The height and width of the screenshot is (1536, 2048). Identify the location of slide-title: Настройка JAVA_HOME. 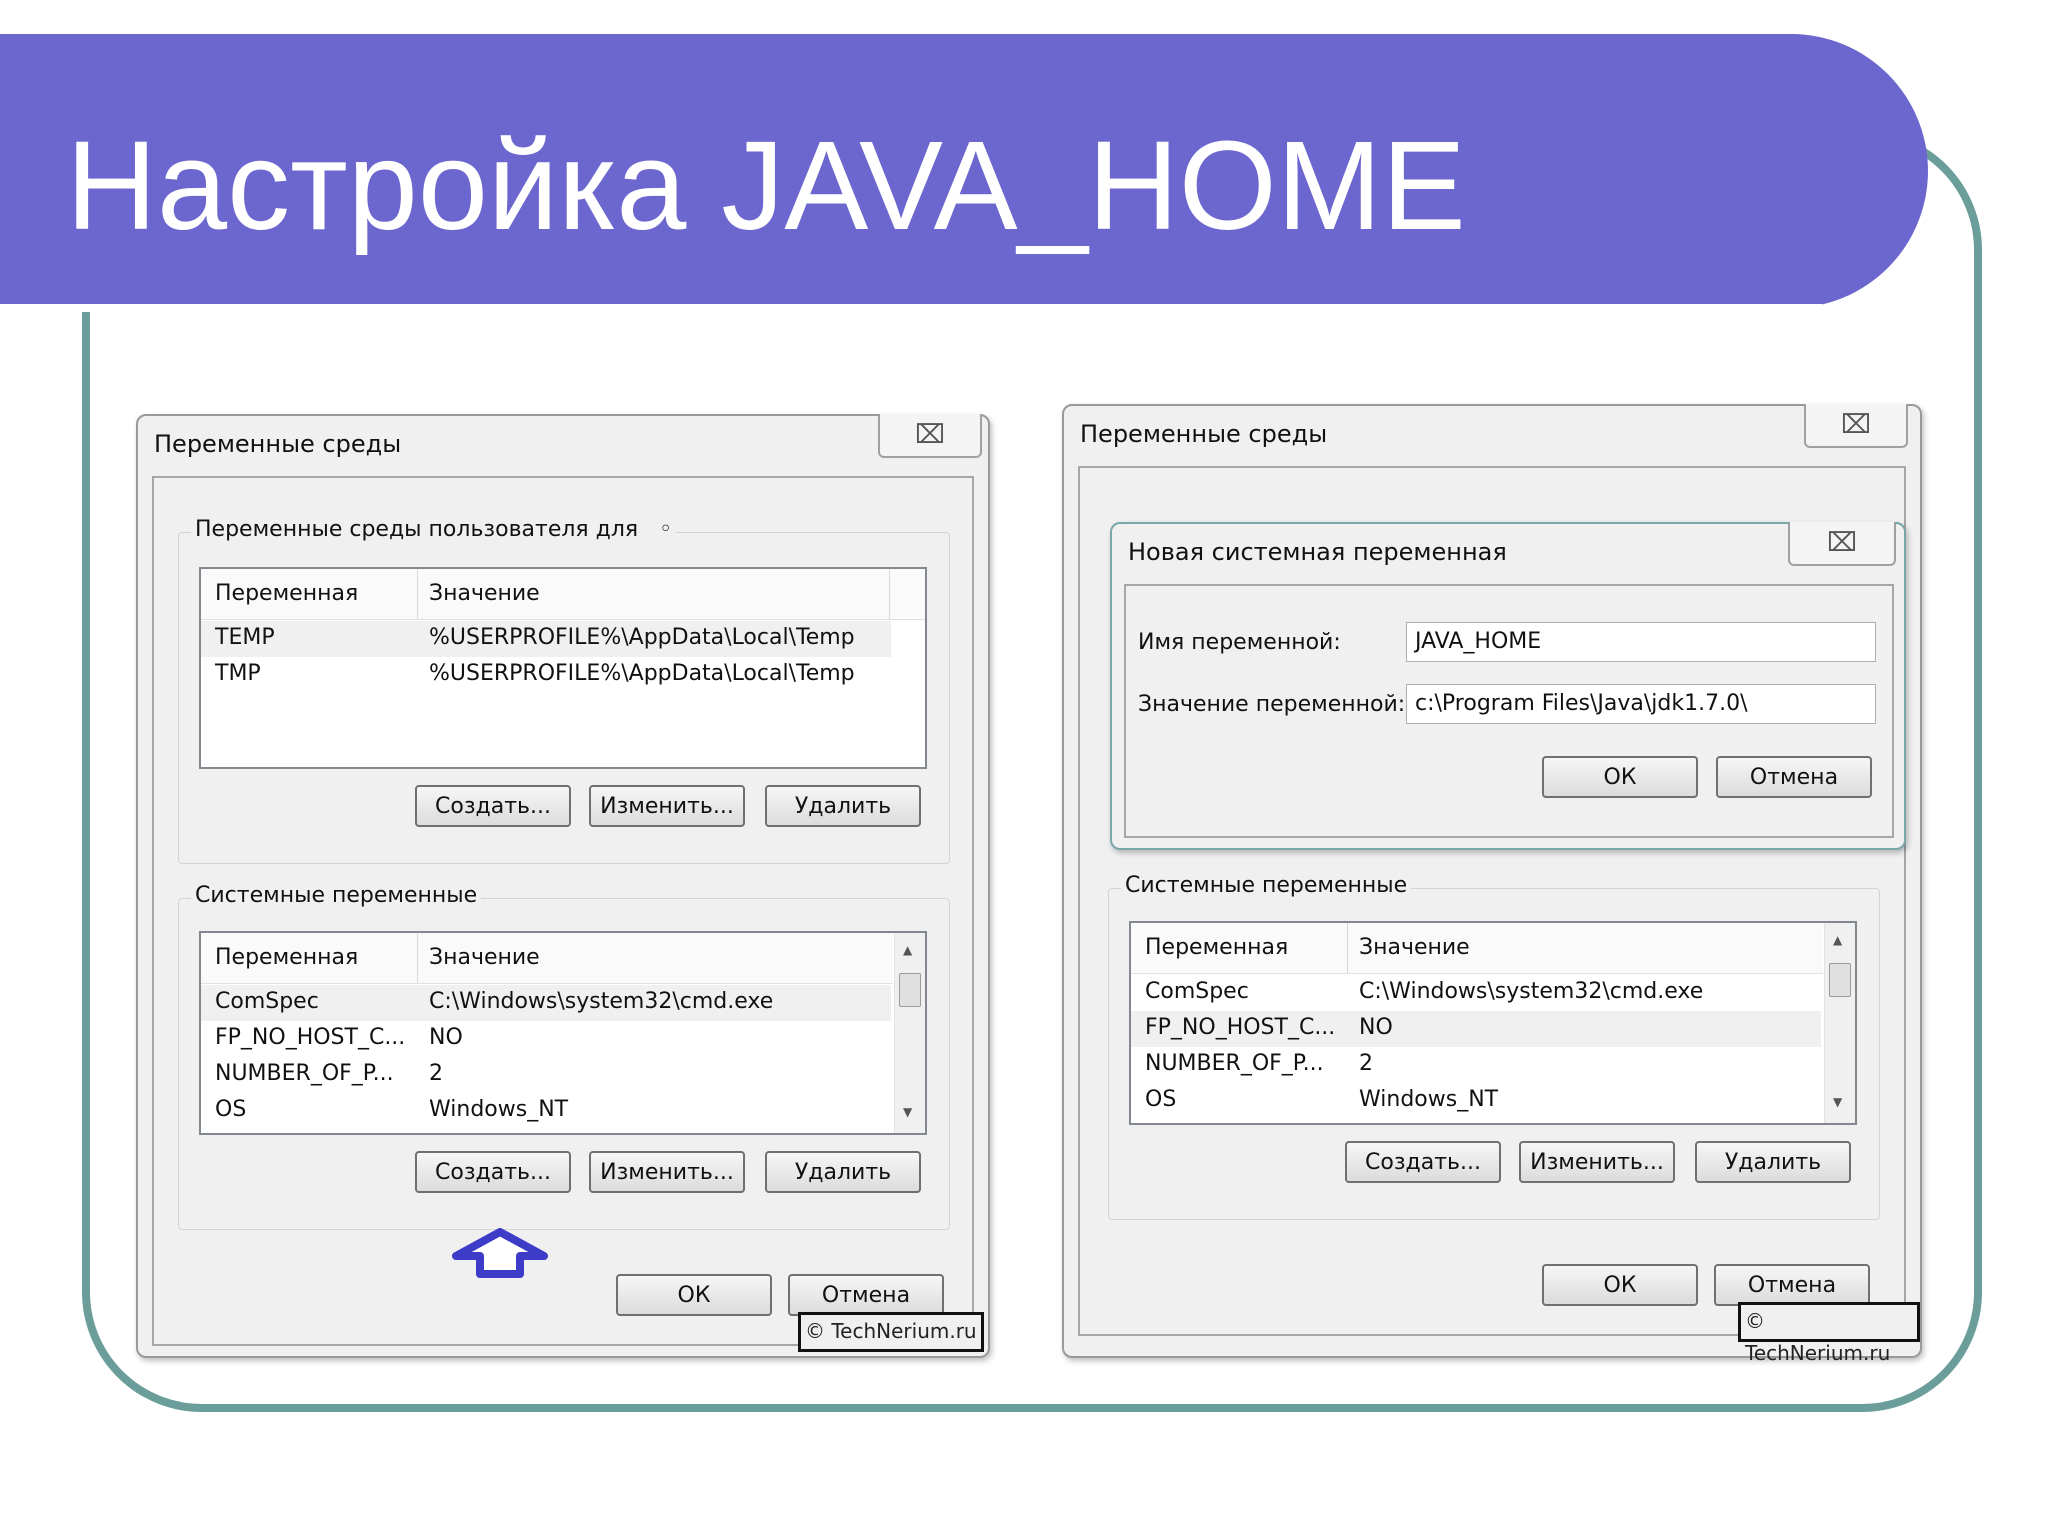
(766, 185).